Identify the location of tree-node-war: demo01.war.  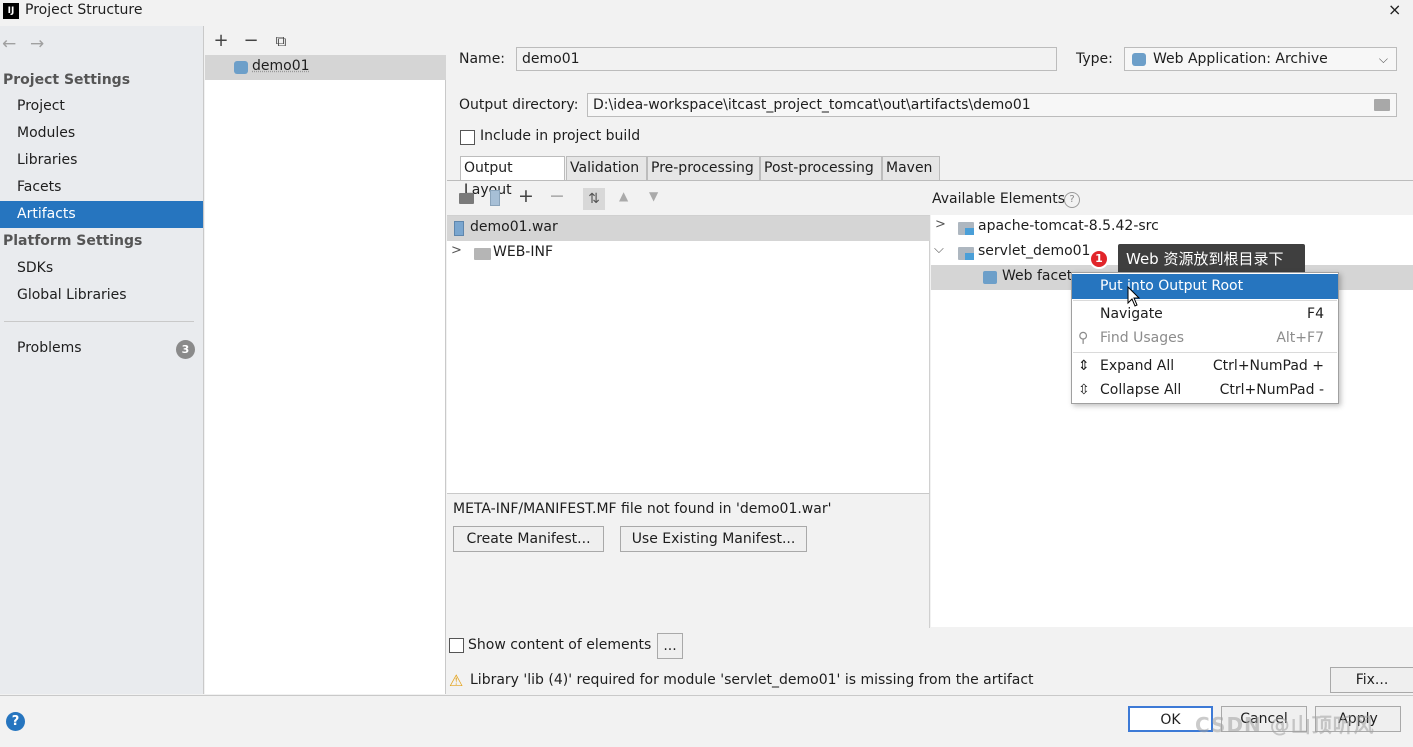
(688, 228).